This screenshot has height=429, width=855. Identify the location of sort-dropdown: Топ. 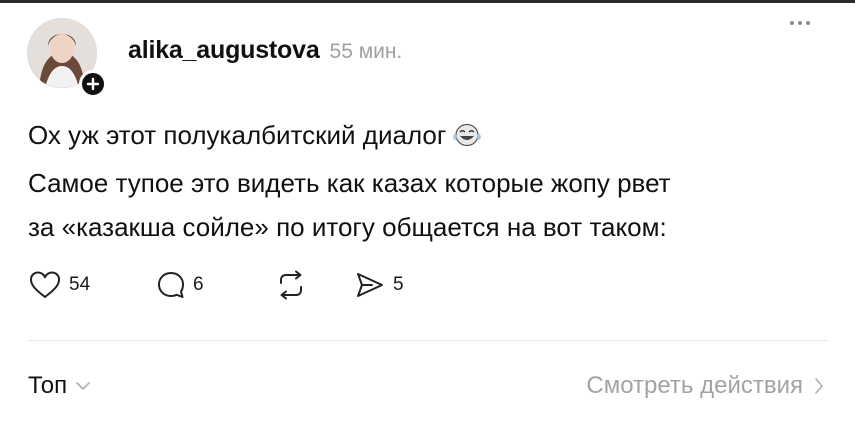
(59, 386).